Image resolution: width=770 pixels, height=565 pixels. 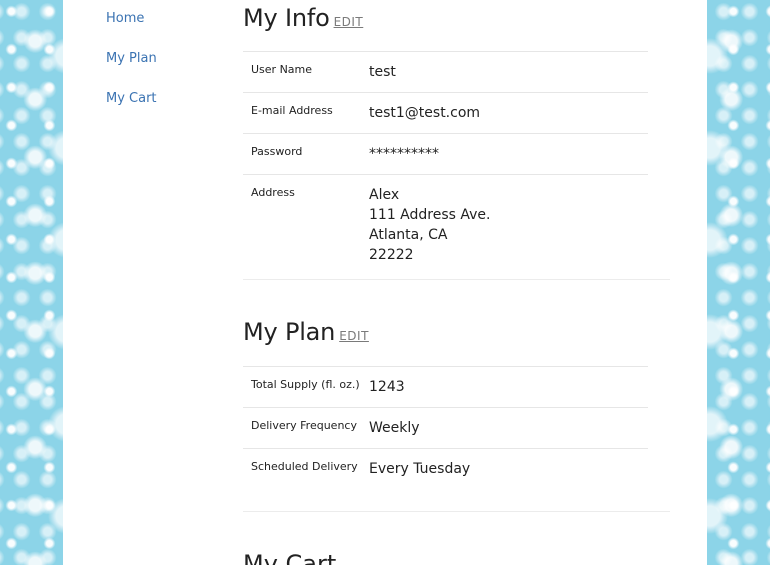 I want to click on address-line-zip: 22222, so click(x=391, y=255).